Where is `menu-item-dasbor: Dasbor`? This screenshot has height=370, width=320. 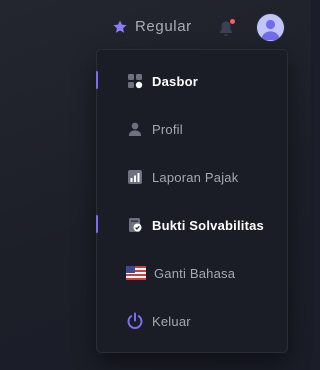 menu-item-dasbor: Dasbor is located at coordinates (191, 81).